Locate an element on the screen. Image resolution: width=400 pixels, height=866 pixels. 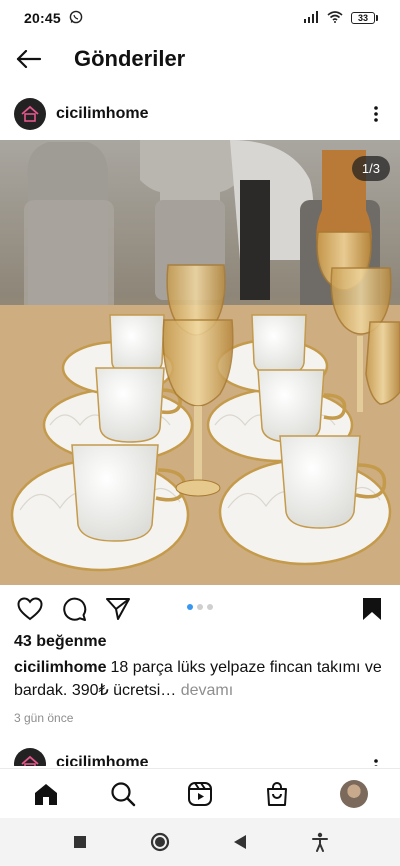
send-icon is located at coordinates (118, 609).